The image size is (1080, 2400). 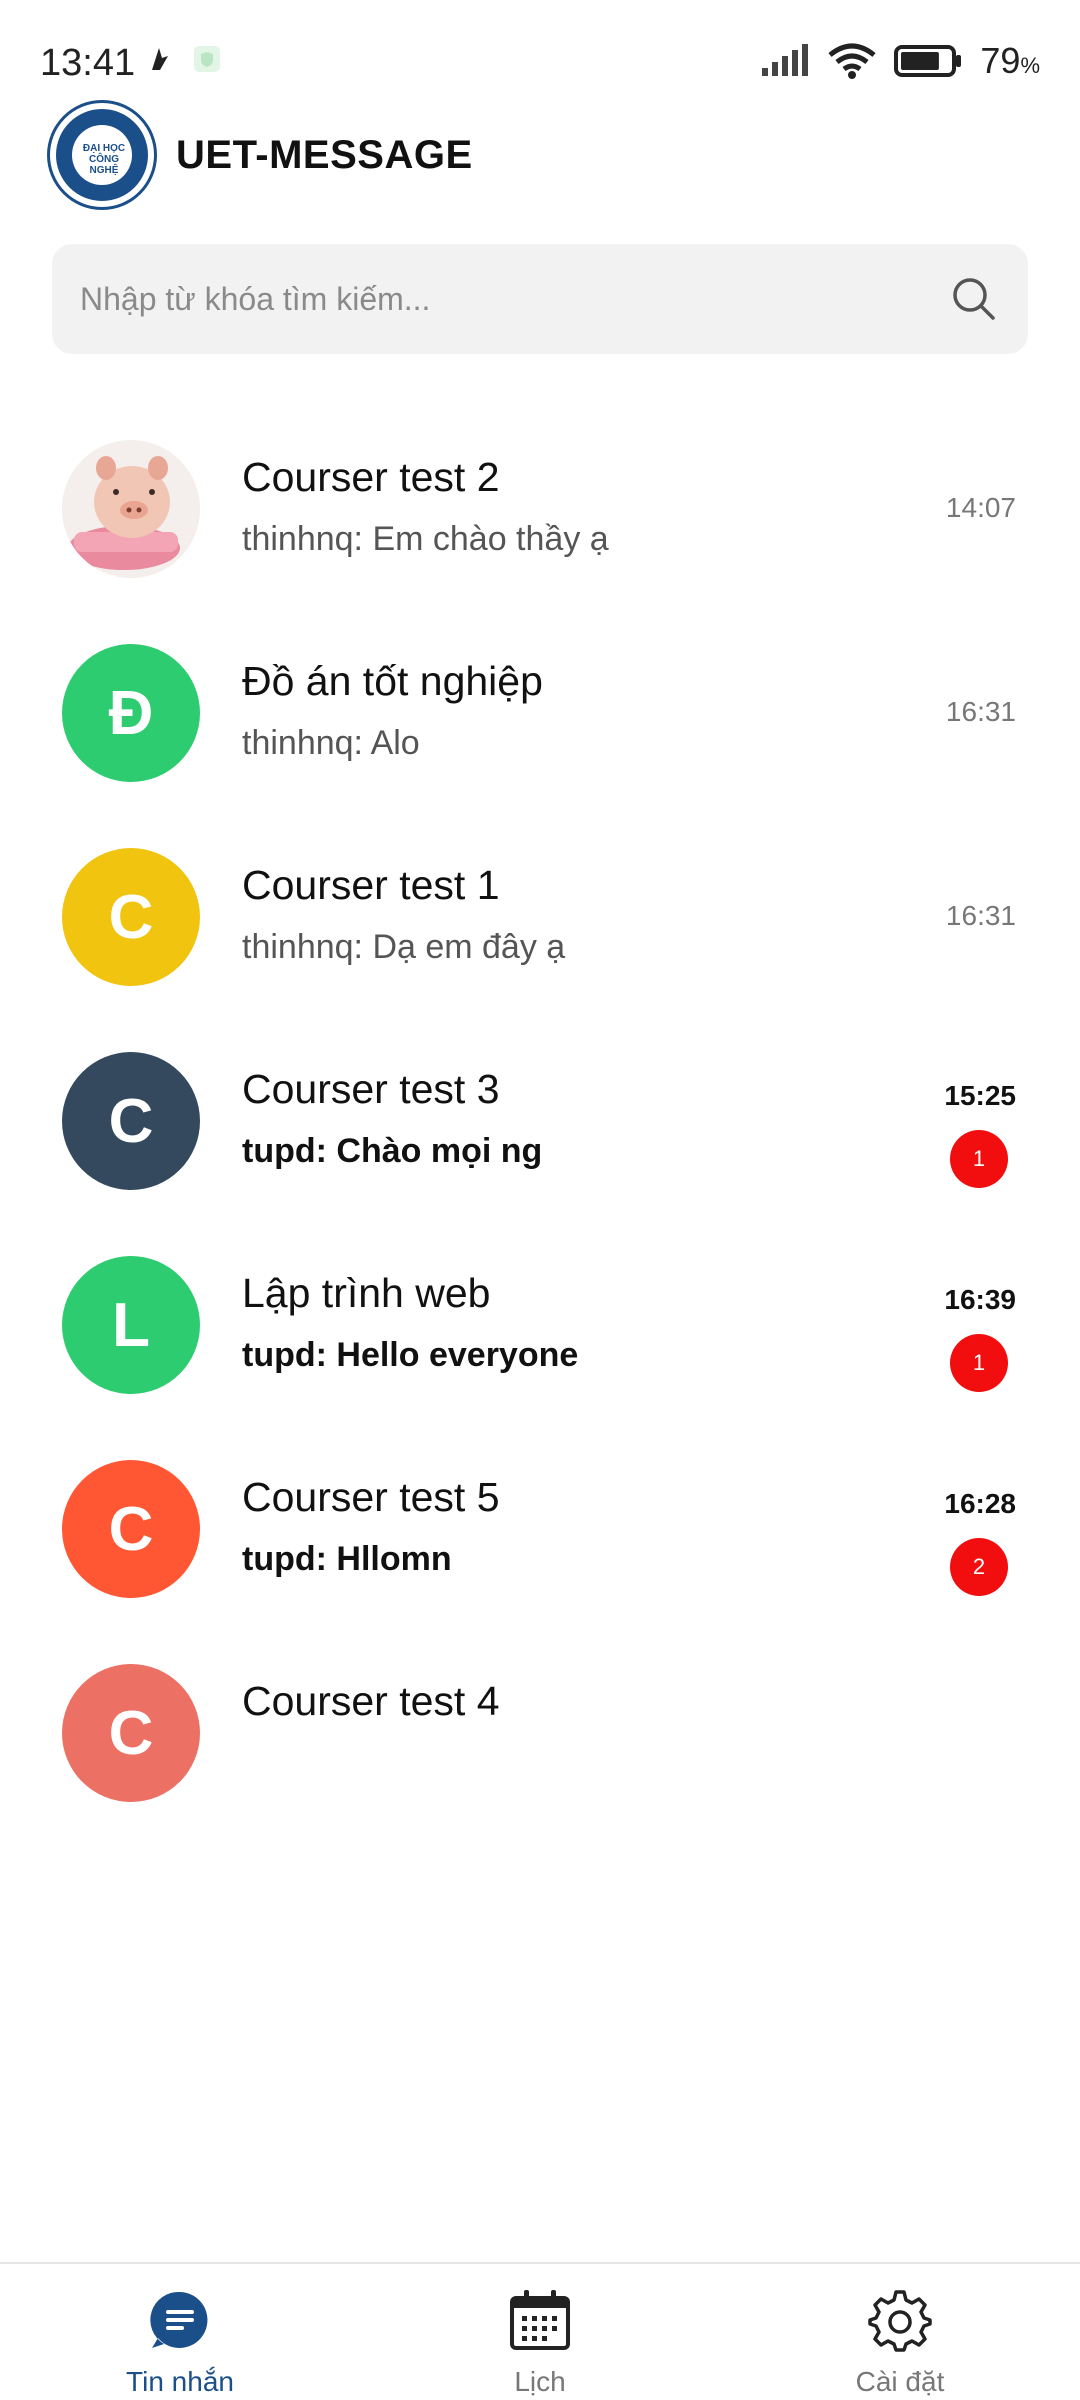 What do you see at coordinates (425, 539) in the screenshot?
I see `conversation-preview: thinhnq: Em chào thầy ạ` at bounding box center [425, 539].